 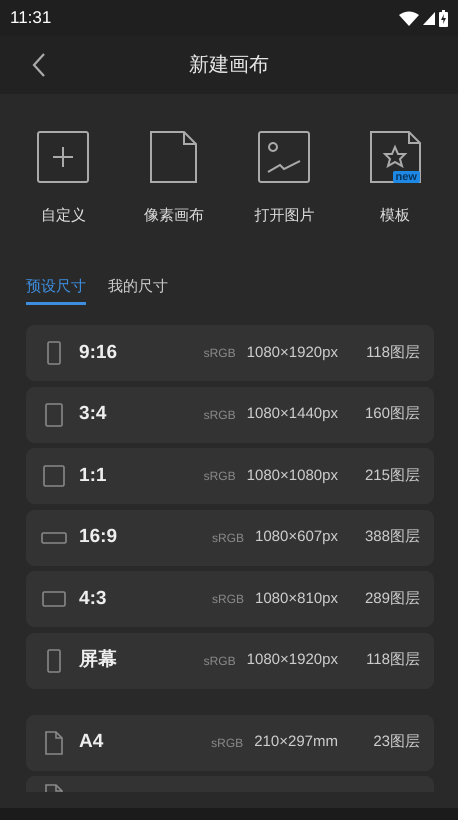 What do you see at coordinates (392, 414) in the screenshot?
I see `layer-count: 160图层` at bounding box center [392, 414].